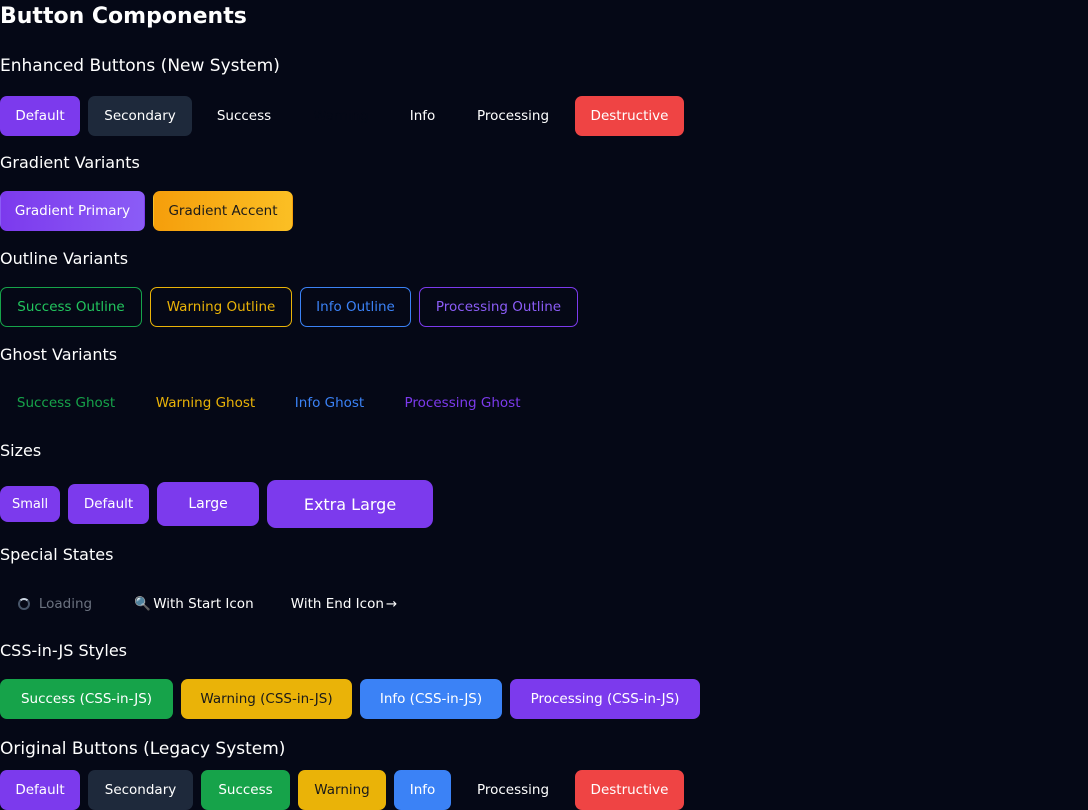  What do you see at coordinates (513, 116) in the screenshot?
I see `enhanced-processing-button: Processing` at bounding box center [513, 116].